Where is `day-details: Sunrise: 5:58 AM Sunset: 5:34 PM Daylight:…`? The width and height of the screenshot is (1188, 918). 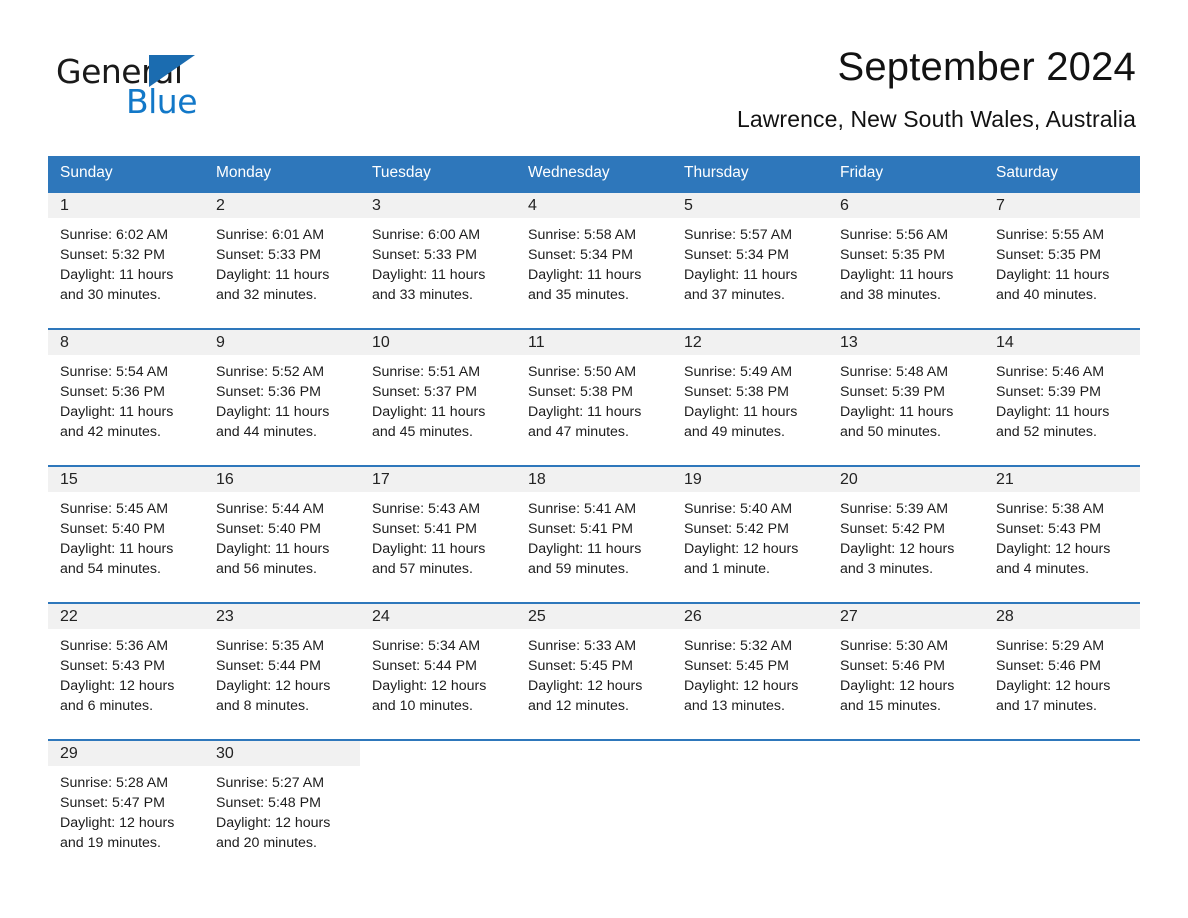
day-details: Sunrise: 5:58 AM Sunset: 5:34 PM Daylight:… is located at coordinates (594, 261).